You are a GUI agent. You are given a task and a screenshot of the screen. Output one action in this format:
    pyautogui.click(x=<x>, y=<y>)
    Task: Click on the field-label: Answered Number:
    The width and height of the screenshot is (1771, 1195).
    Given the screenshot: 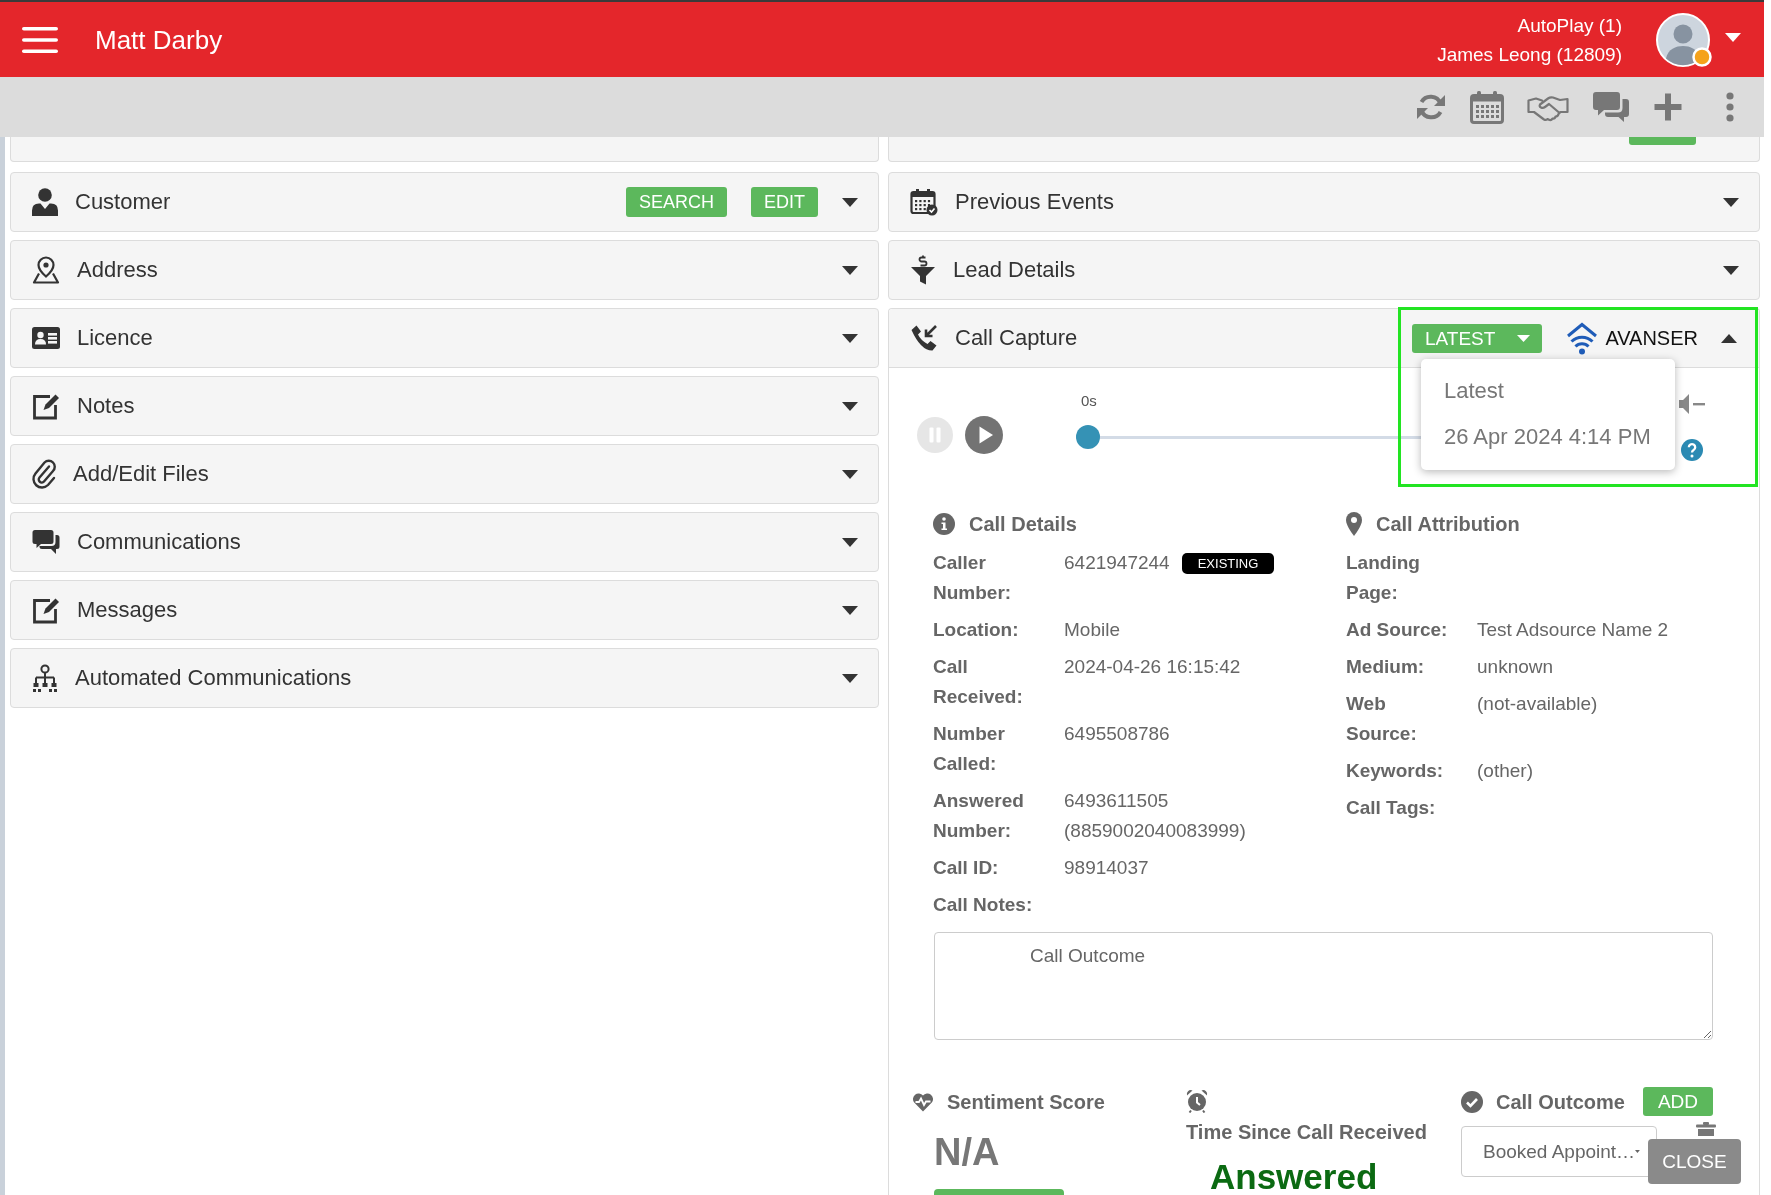 What is the action you would take?
    pyautogui.click(x=979, y=816)
    